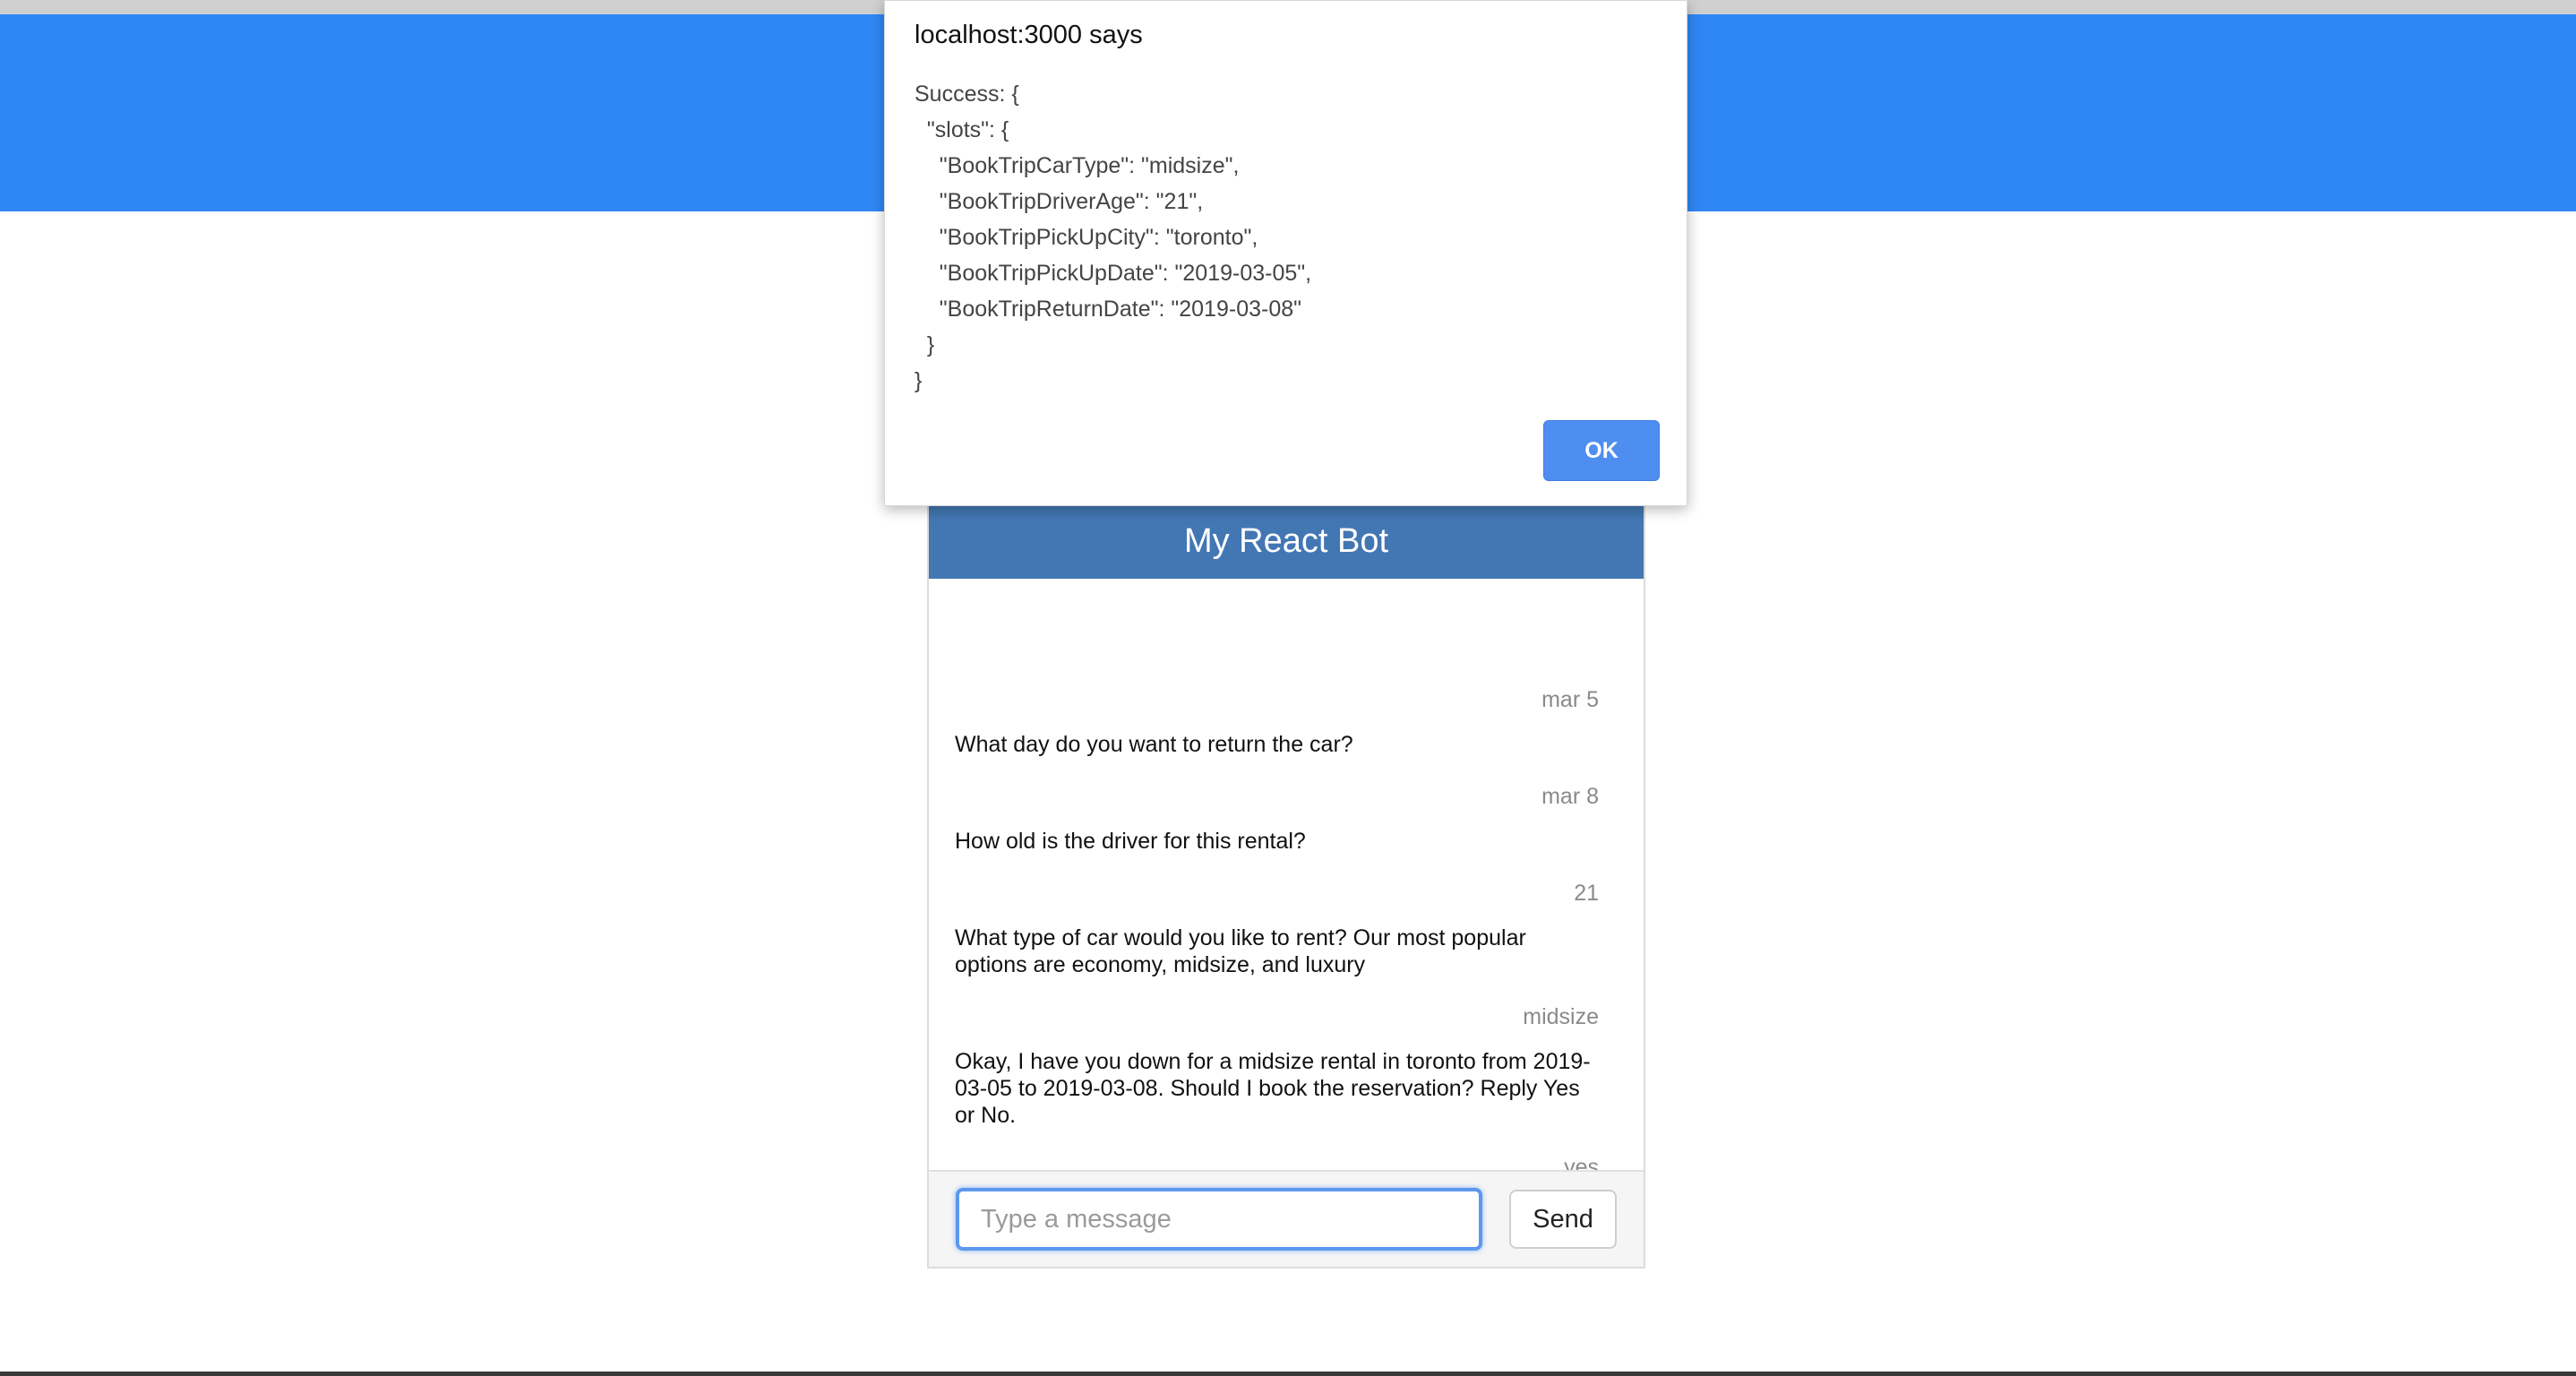  Describe the element at coordinates (1286, 541) in the screenshot. I see `chat-title: My React Bot` at that location.